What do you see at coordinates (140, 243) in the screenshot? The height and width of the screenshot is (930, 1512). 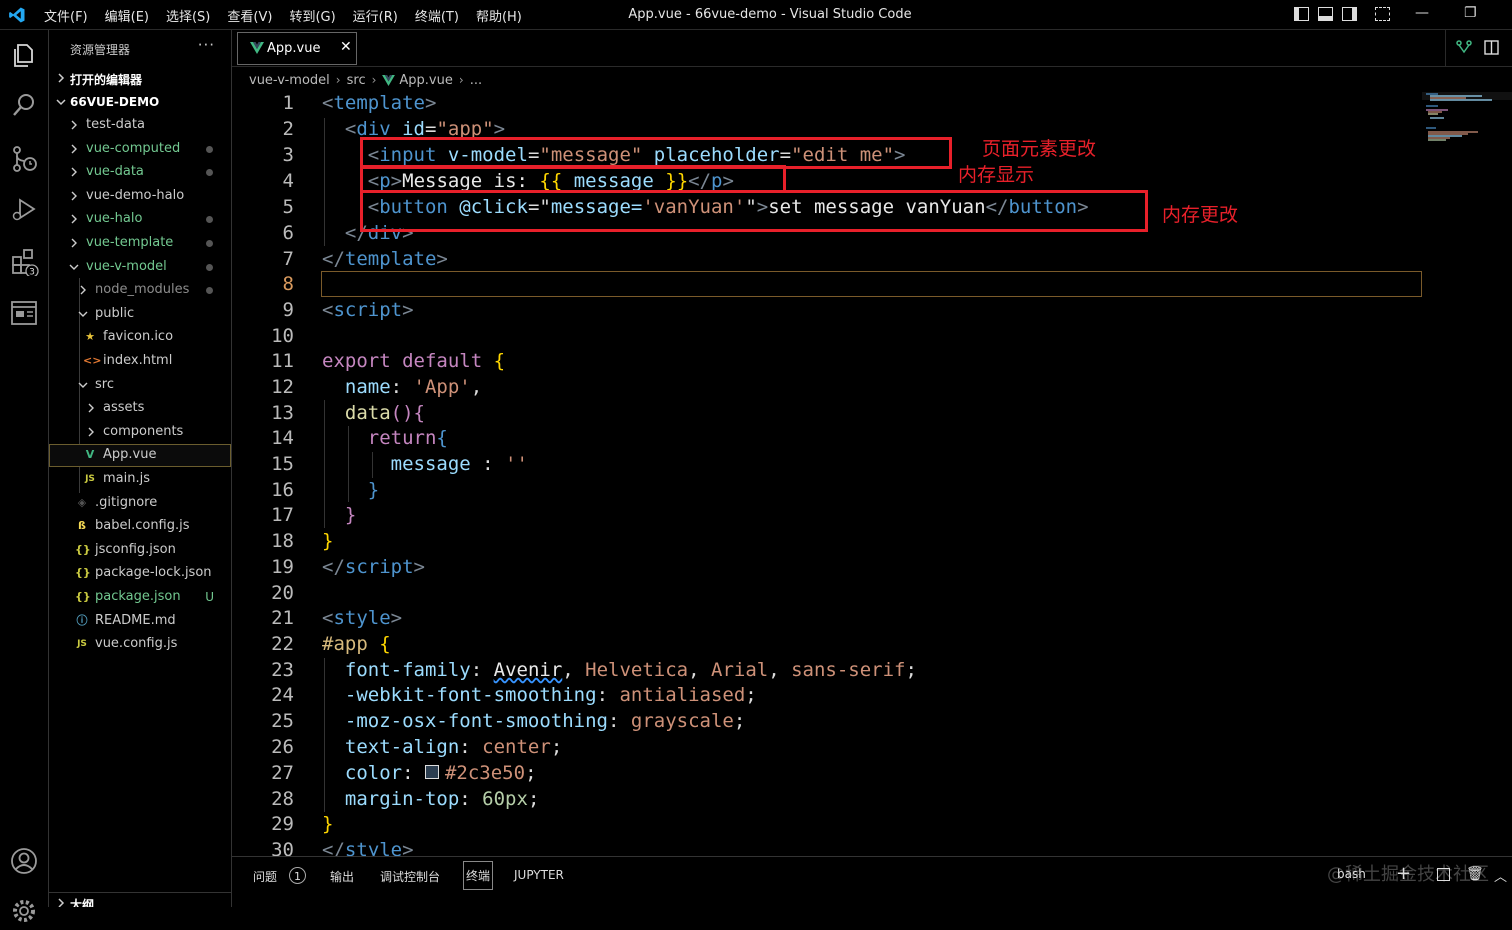 I see `tree-item-vue-template: vue-template` at bounding box center [140, 243].